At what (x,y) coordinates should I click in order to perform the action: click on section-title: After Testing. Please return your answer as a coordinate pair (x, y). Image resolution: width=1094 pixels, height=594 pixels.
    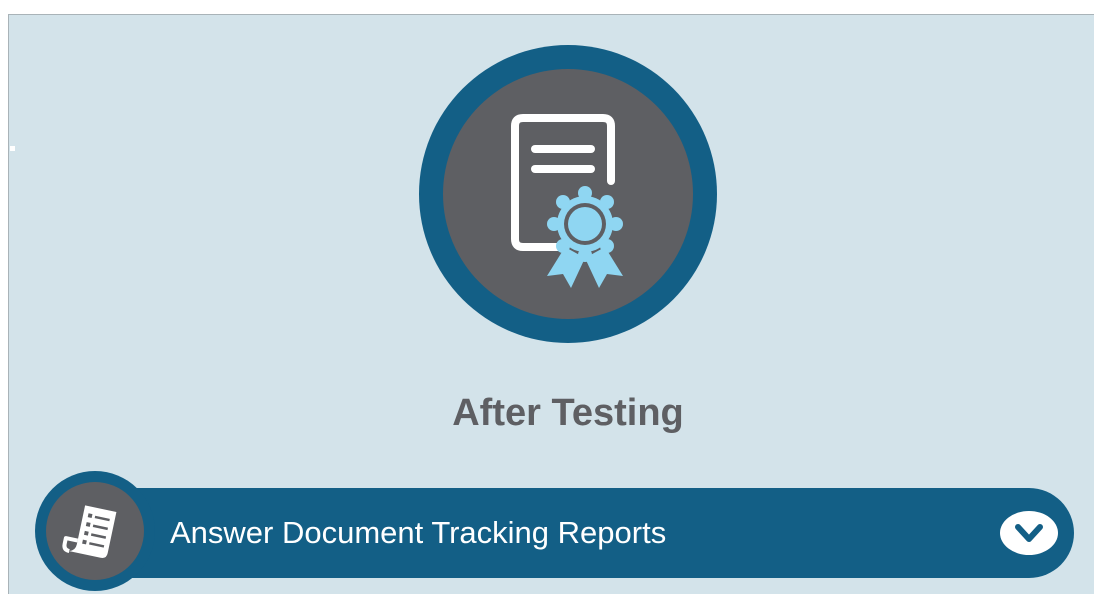
    Looking at the image, I should click on (568, 413).